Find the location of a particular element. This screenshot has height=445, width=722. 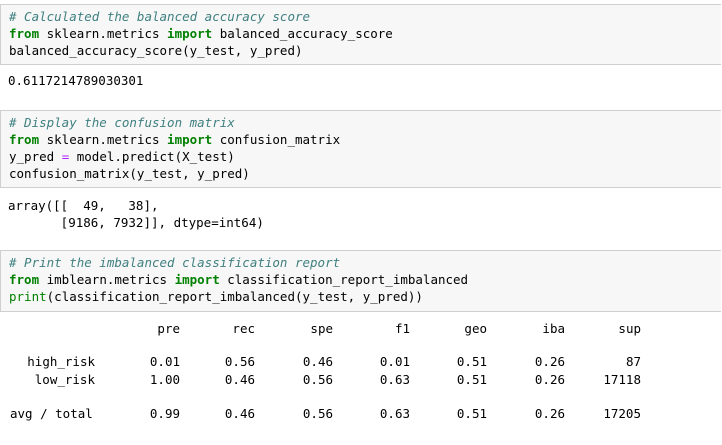

report-cell: 1.00 is located at coordinates (164, 379).